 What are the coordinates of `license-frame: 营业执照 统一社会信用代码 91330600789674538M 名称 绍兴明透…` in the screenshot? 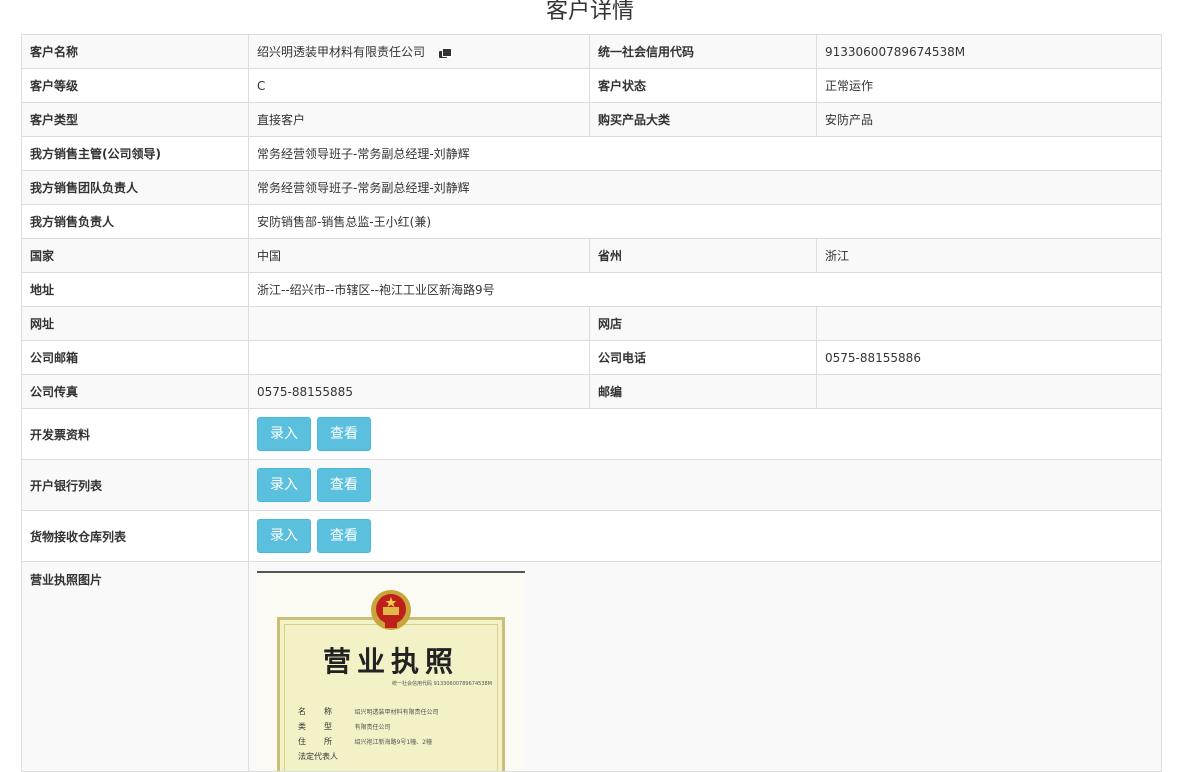 It's located at (391, 694).